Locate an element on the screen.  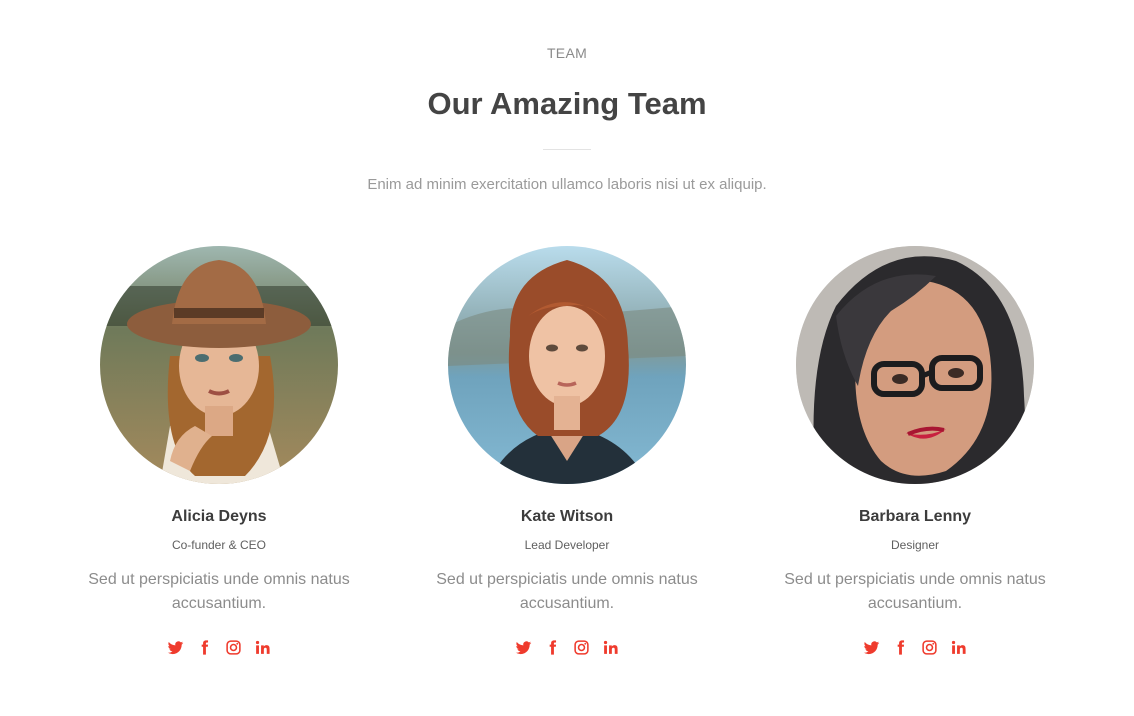
member-role: Lead Developer is located at coordinates (567, 545).